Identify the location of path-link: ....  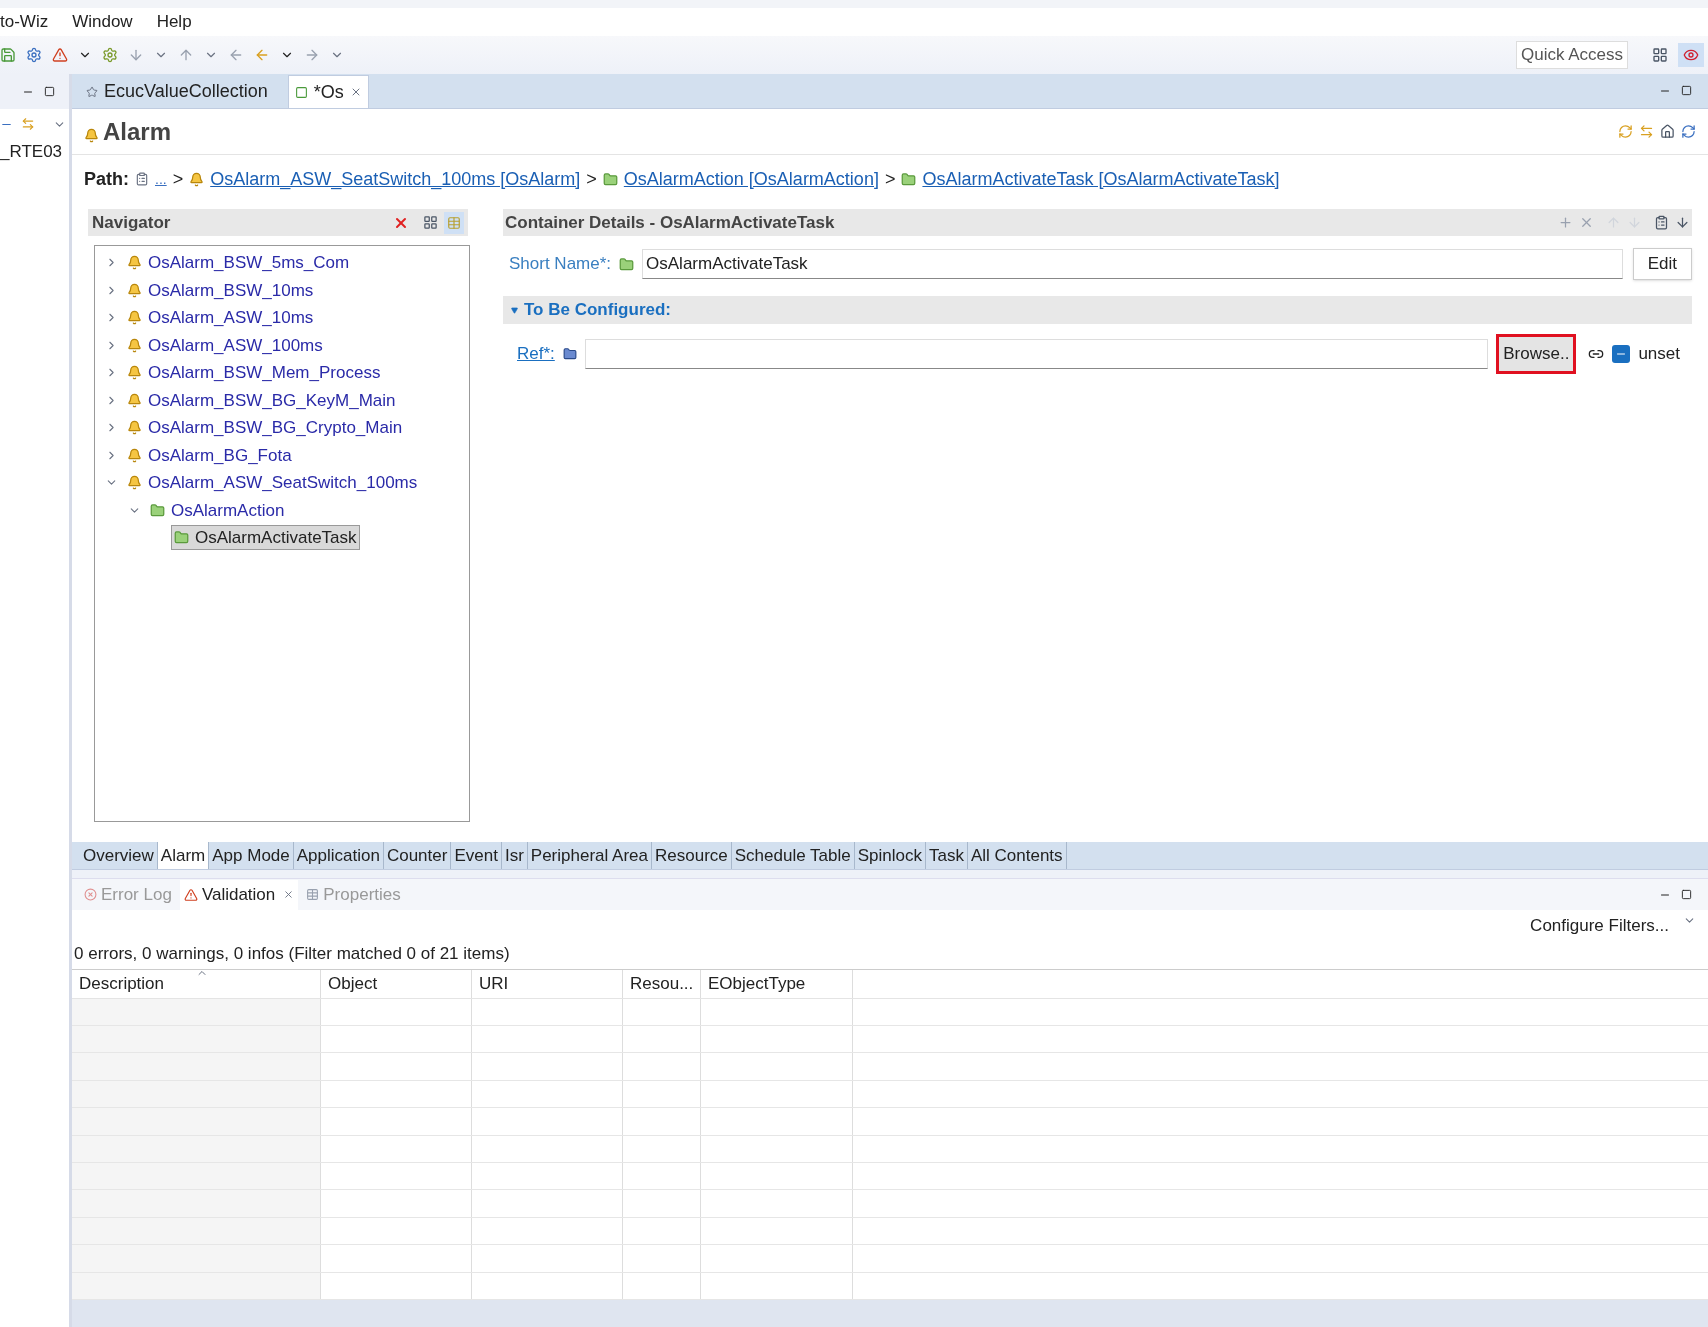
(161, 179).